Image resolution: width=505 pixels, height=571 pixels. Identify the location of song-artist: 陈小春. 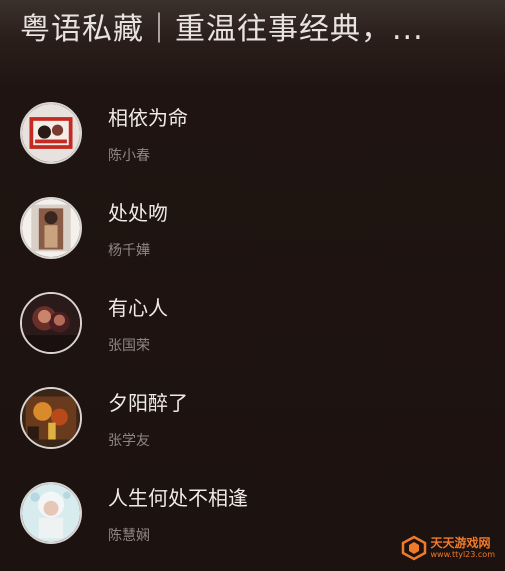
(129, 156).